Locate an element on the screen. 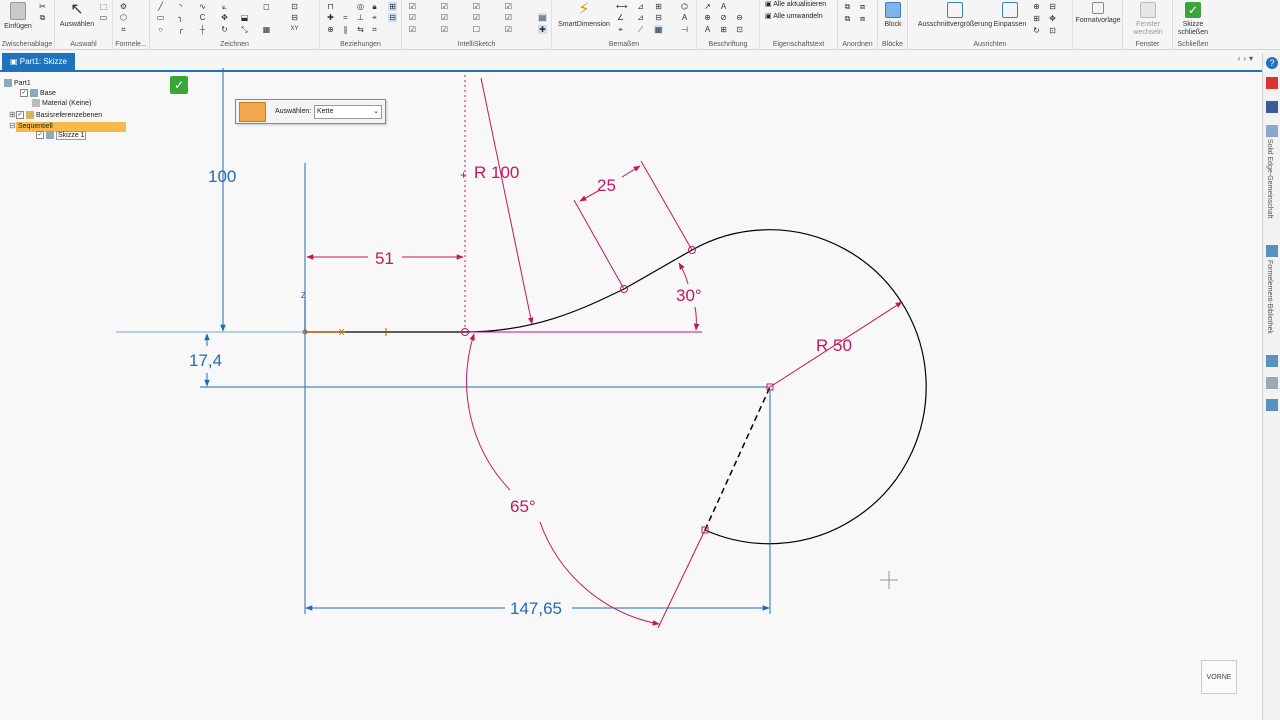 The height and width of the screenshot is (720, 1280). select-mode-dropdown: Kette ⌄ is located at coordinates (348, 112).